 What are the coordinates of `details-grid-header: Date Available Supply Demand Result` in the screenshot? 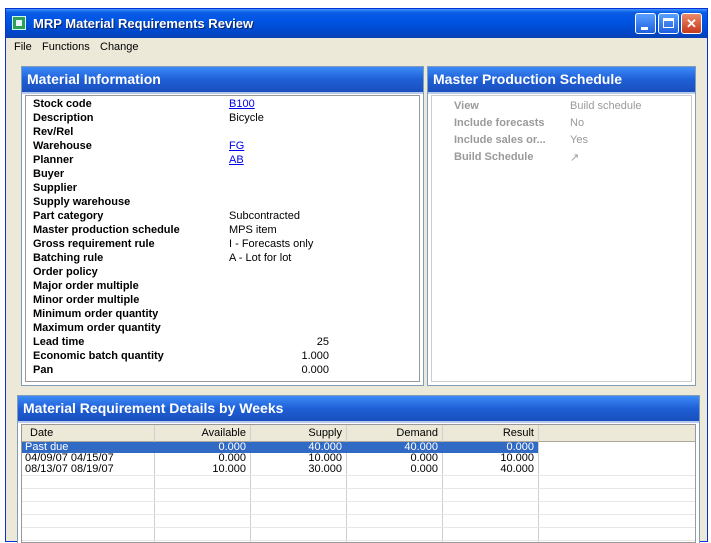 It's located at (358, 433).